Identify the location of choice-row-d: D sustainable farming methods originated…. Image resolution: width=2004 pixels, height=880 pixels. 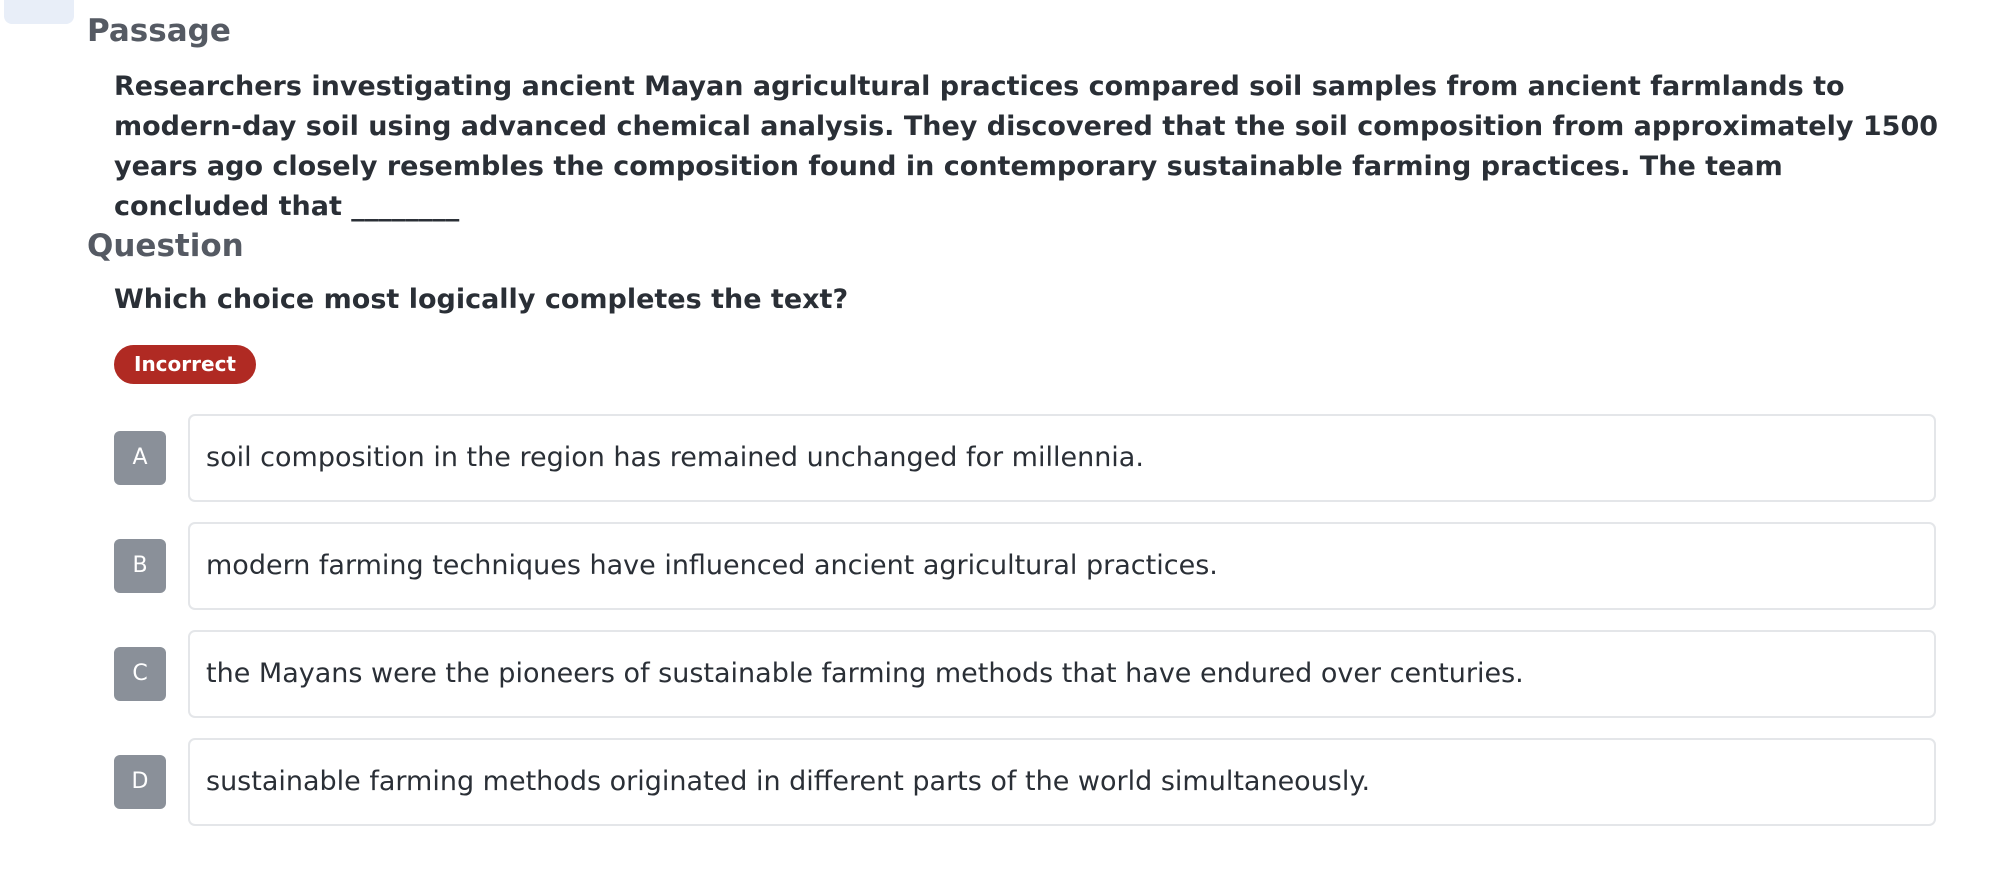
(1025, 782).